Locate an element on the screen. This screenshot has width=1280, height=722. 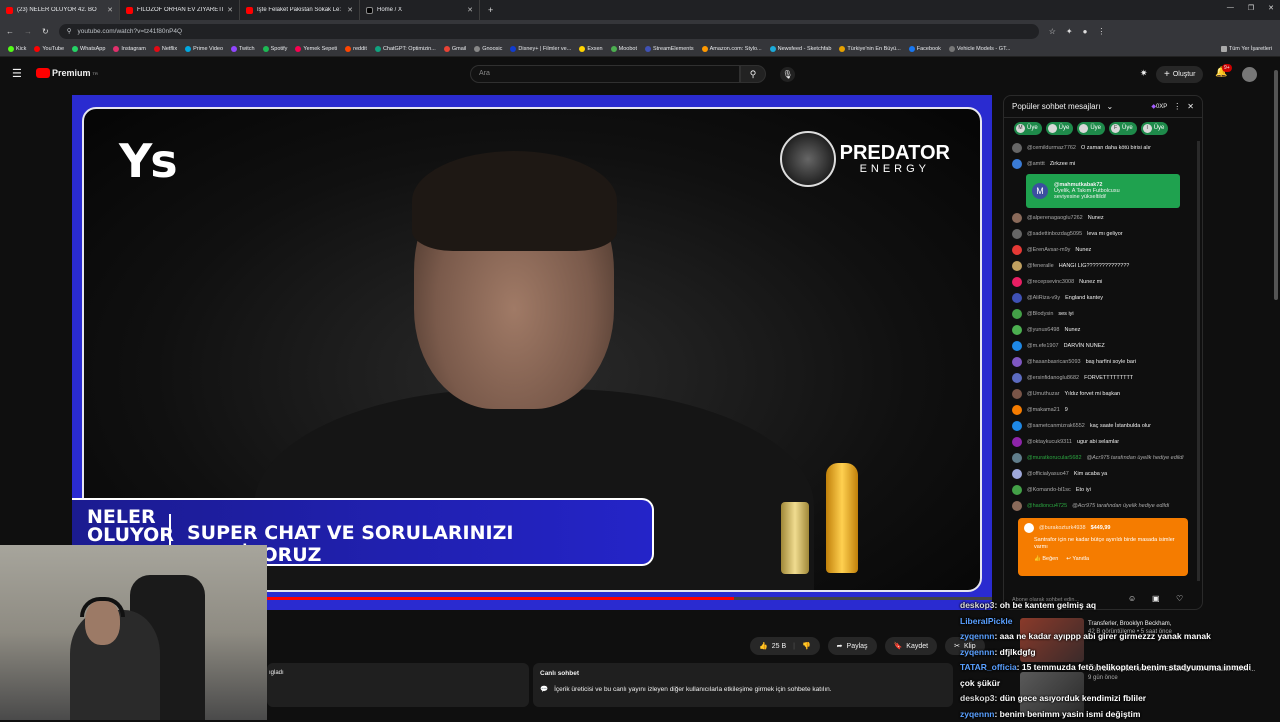
url-bar: ⚲ youtube.com/watch?v=tz41f80nP4Q is located at coordinates (549, 31).